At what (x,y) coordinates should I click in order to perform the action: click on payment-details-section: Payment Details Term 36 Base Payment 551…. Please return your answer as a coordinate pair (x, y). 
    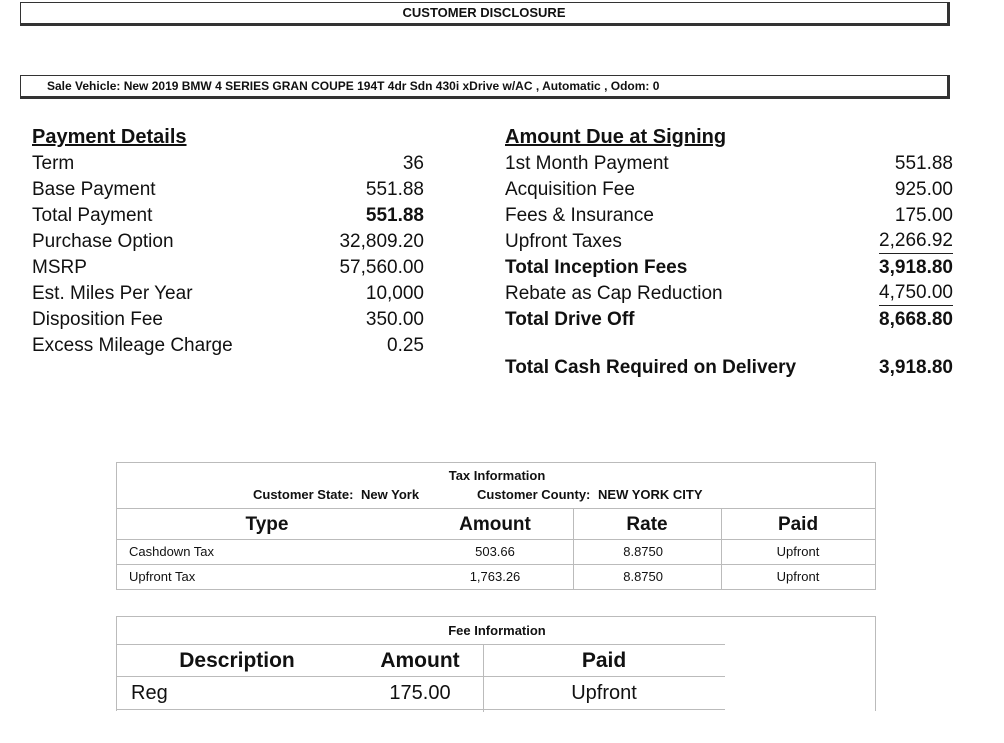
    Looking at the image, I should click on (228, 246).